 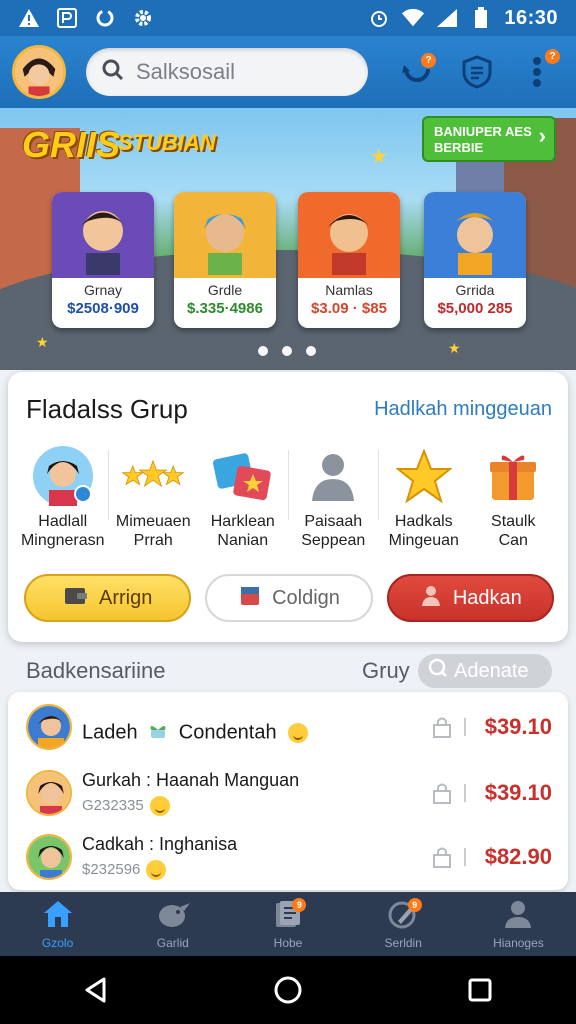 I want to click on list-item: Cadkah : Inghanisa $232596 $82.90, so click(x=288, y=857).